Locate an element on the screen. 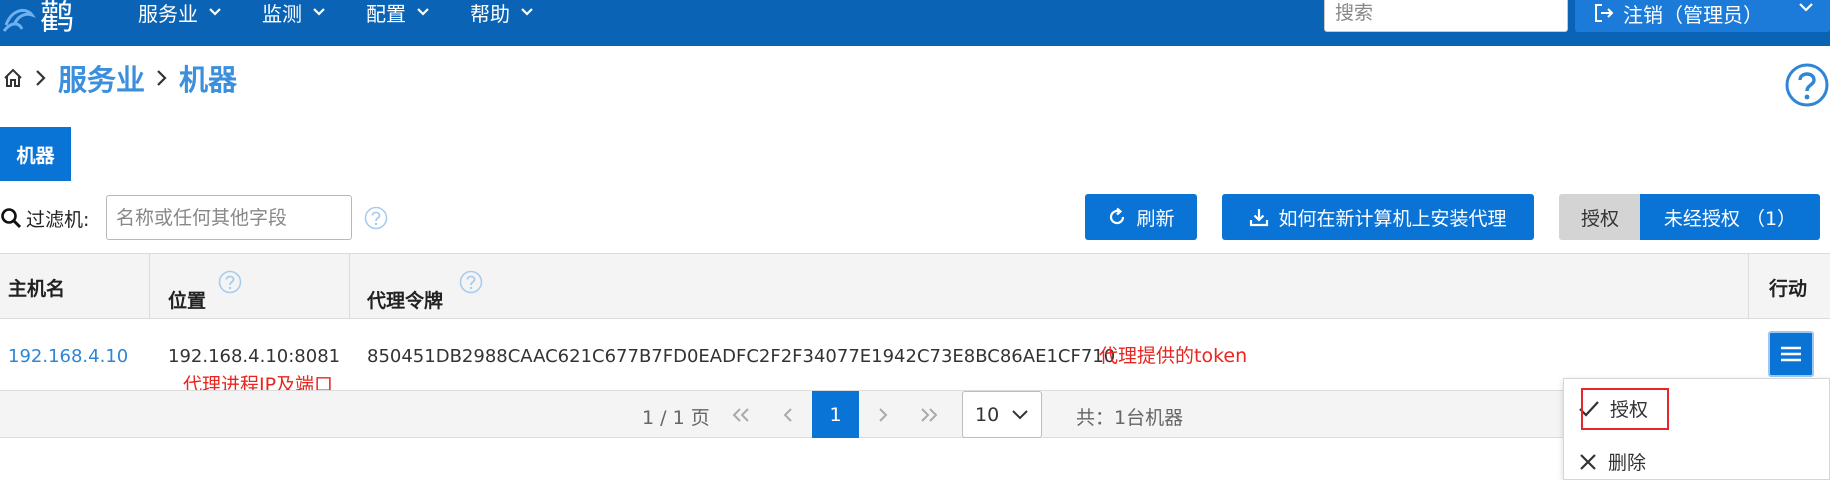  refresh-icon is located at coordinates (1117, 216).